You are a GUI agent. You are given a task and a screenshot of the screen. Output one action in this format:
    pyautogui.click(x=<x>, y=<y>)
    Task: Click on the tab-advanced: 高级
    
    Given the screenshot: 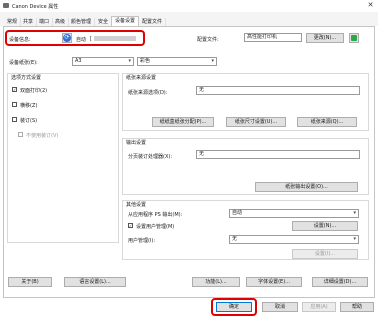 What is the action you would take?
    pyautogui.click(x=61, y=22)
    